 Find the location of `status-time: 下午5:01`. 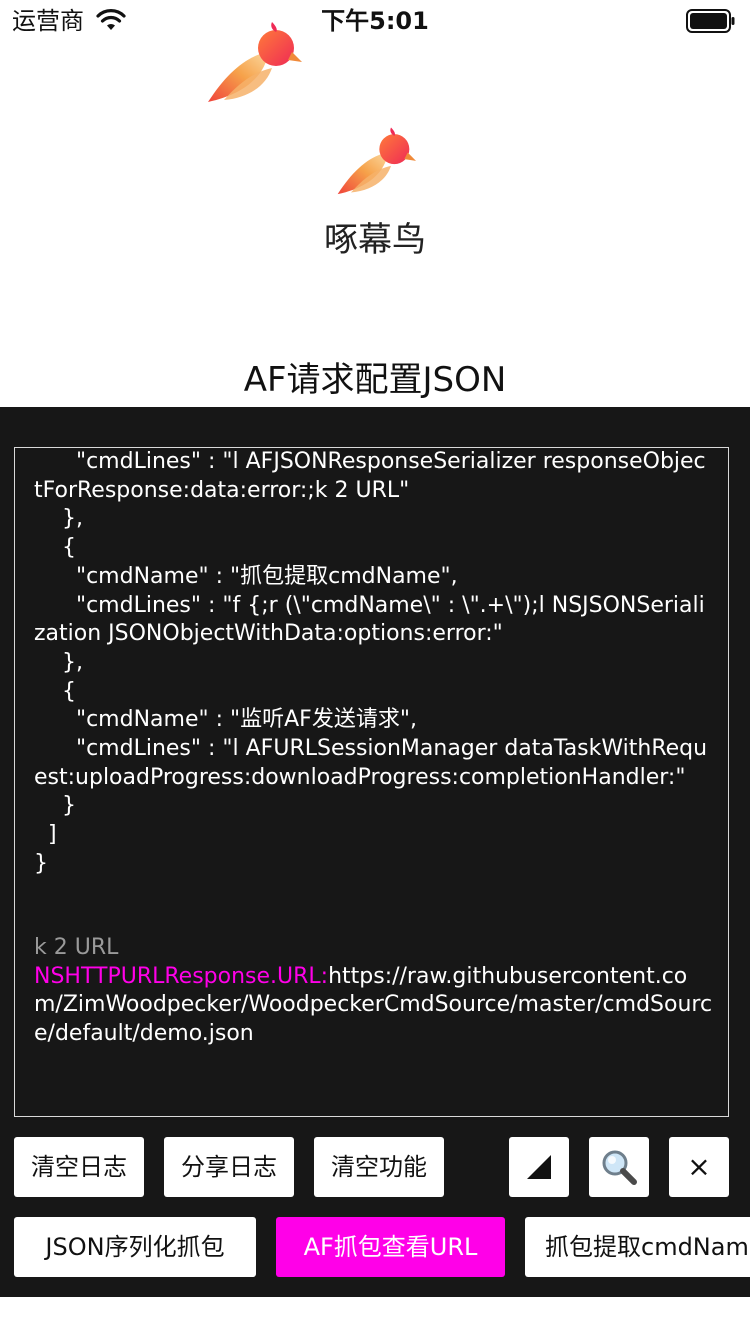

status-time: 下午5:01 is located at coordinates (375, 21).